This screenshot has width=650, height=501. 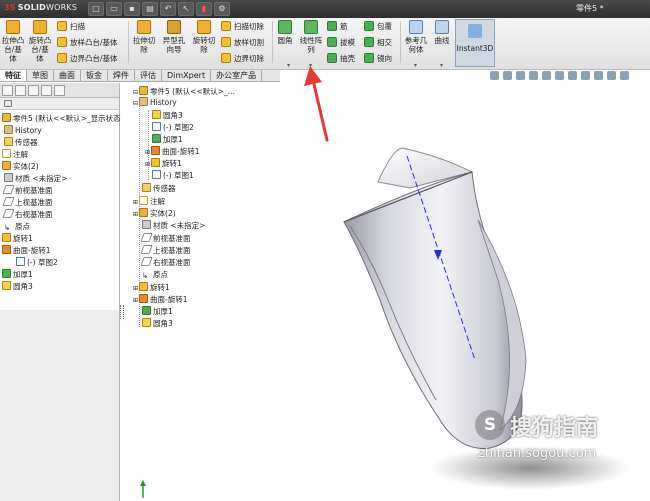 I want to click on rebuild-icon: ▮, so click(x=204, y=9).